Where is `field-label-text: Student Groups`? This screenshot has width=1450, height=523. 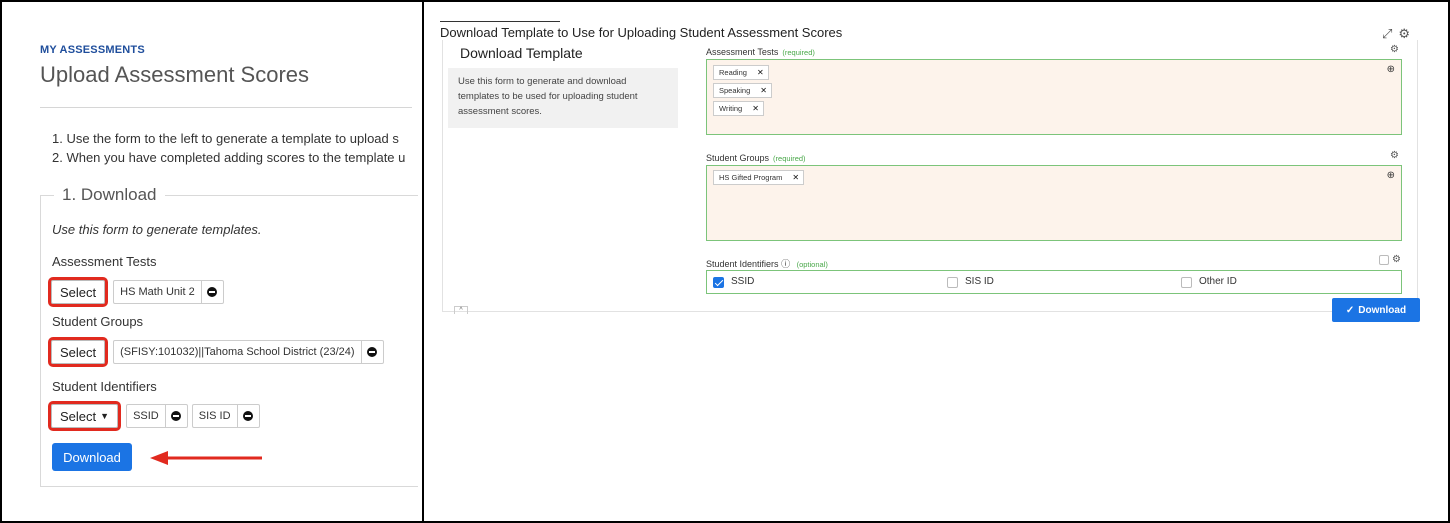 field-label-text: Student Groups is located at coordinates (738, 158).